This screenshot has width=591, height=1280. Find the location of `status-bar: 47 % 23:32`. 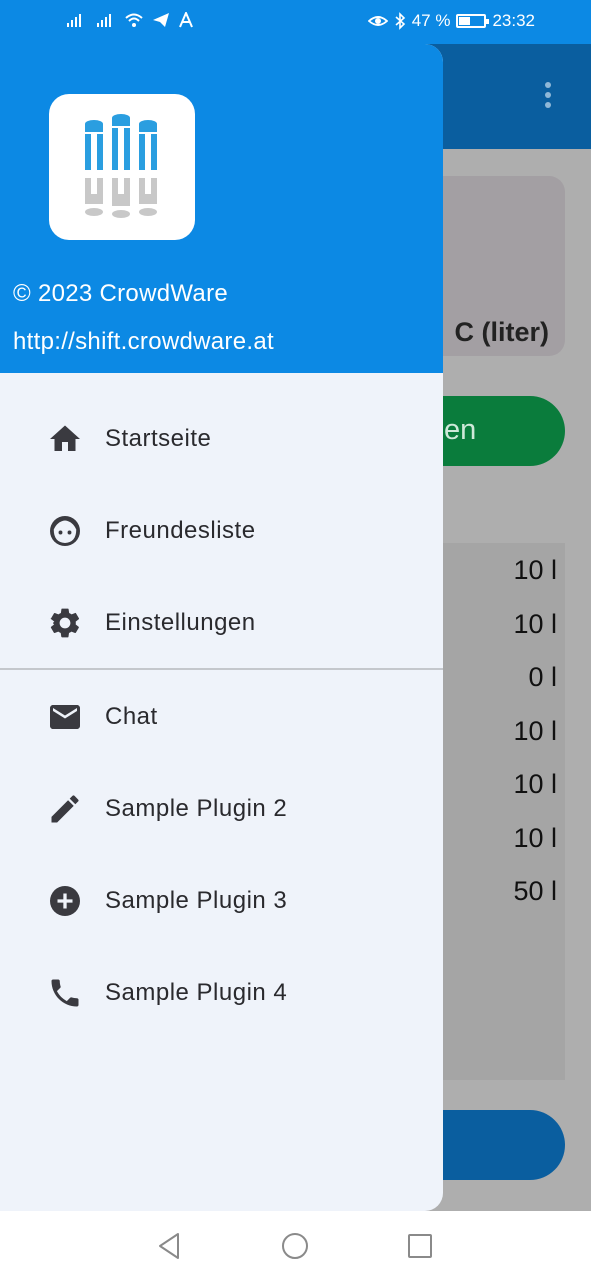

status-bar: 47 % 23:32 is located at coordinates (295, 22).